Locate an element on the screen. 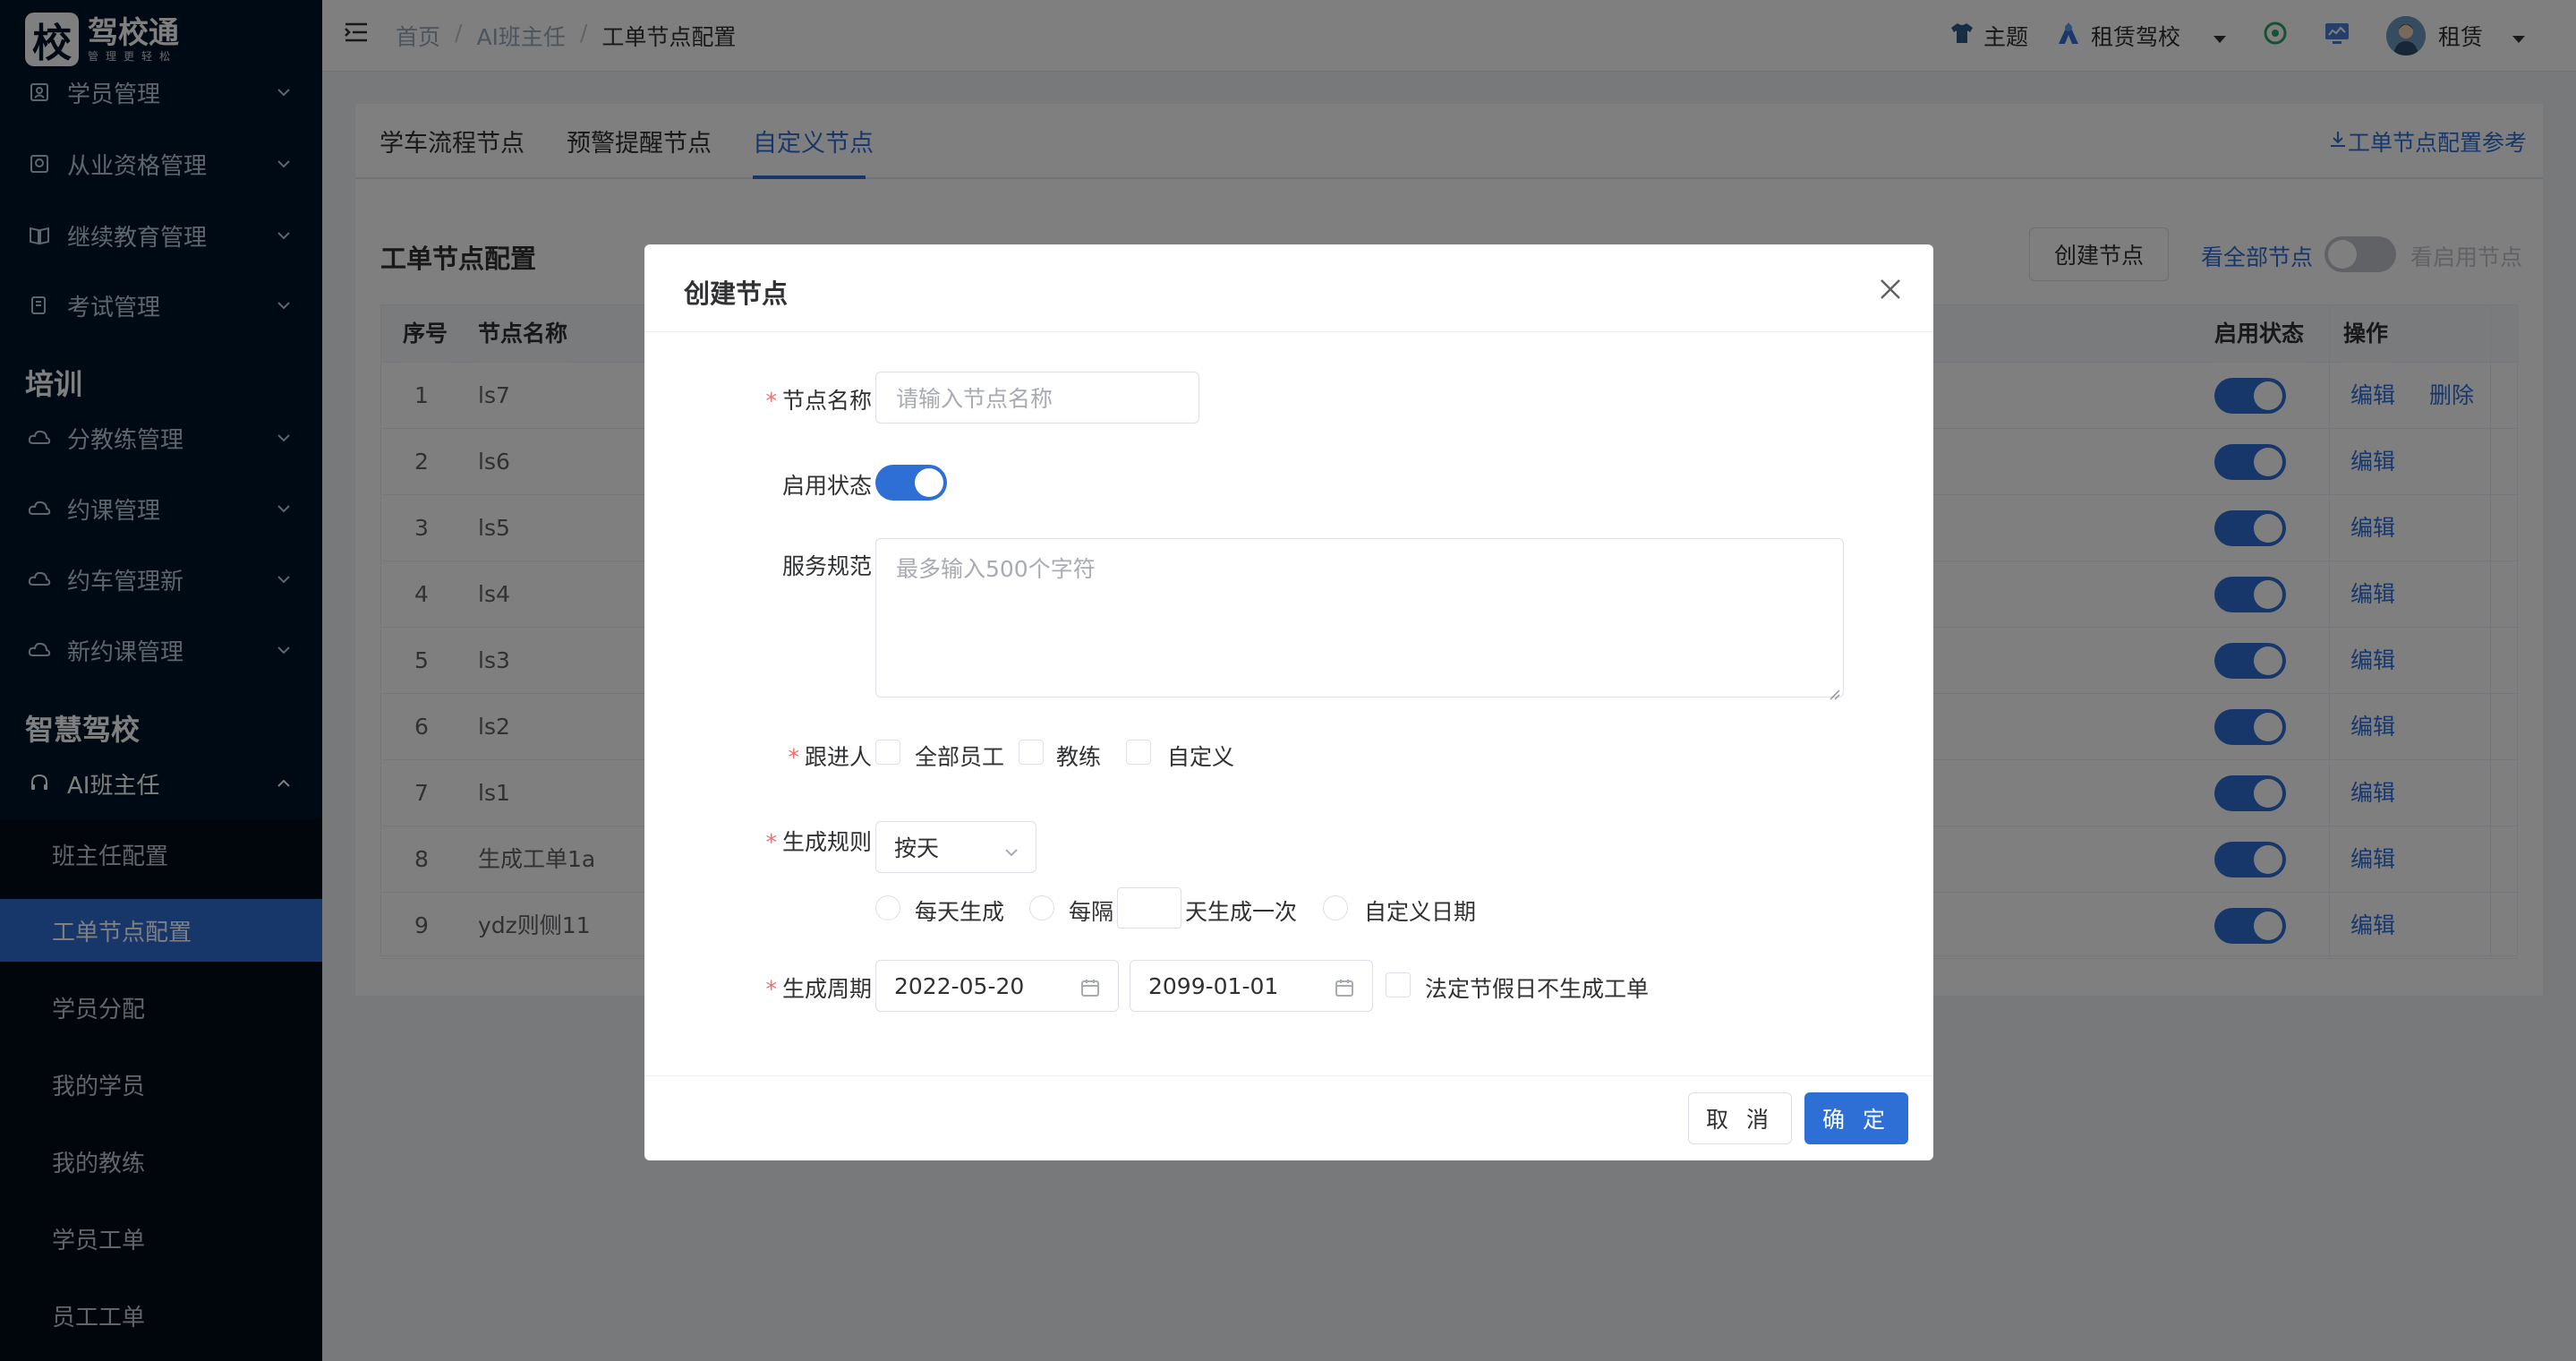 This screenshot has width=2576, height=1361. generate-rule-label: * 生成规则 is located at coordinates (818, 842).